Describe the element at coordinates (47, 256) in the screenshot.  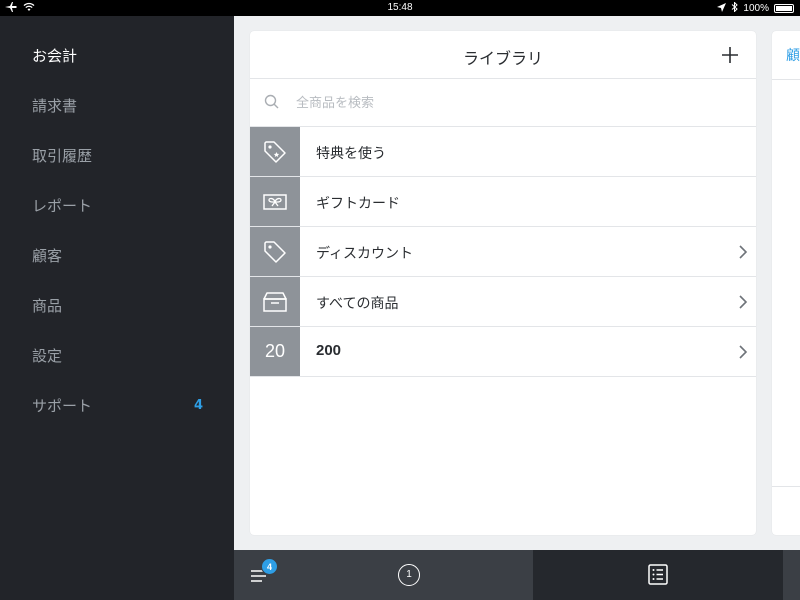
I see `sidebar-item-label: 顧客` at that location.